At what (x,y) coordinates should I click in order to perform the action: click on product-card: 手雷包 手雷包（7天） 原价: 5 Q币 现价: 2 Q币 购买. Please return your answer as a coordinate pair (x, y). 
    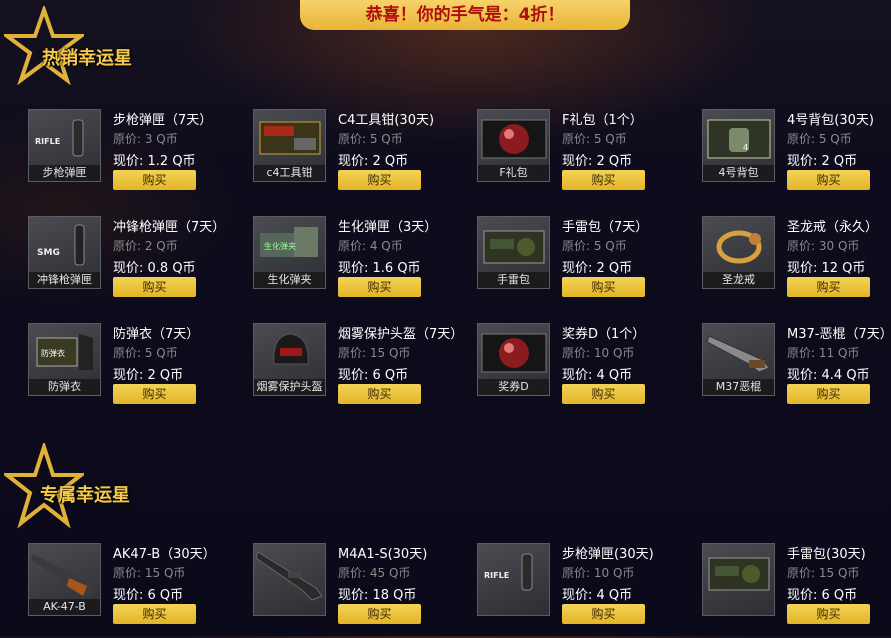
    Looking at the image, I should click on (584, 263).